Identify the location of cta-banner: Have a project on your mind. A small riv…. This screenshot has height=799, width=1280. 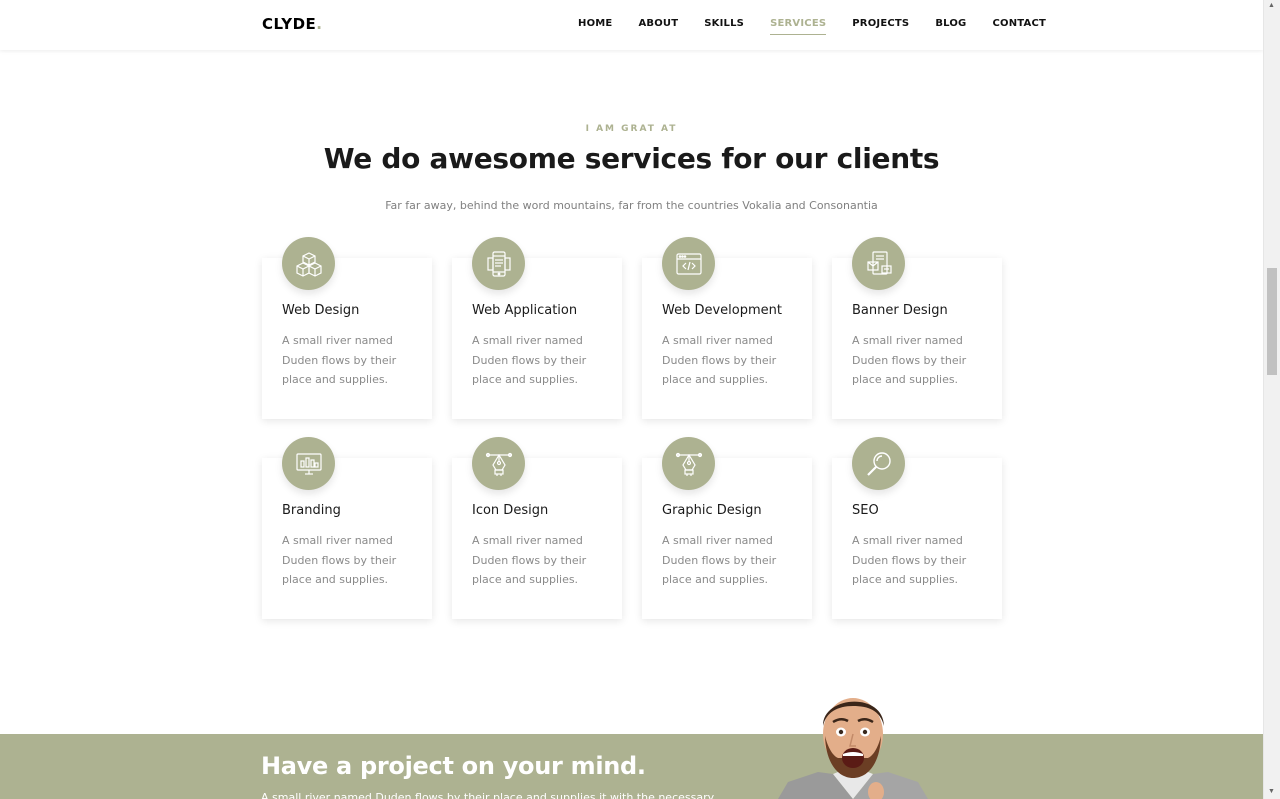
(631, 766).